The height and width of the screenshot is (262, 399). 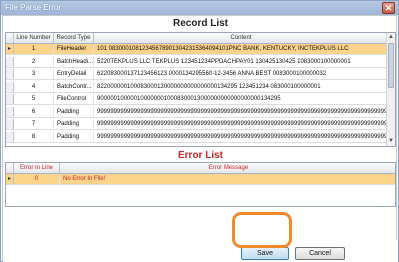 I want to click on error-message-cell: No Error In File!, so click(x=227, y=179).